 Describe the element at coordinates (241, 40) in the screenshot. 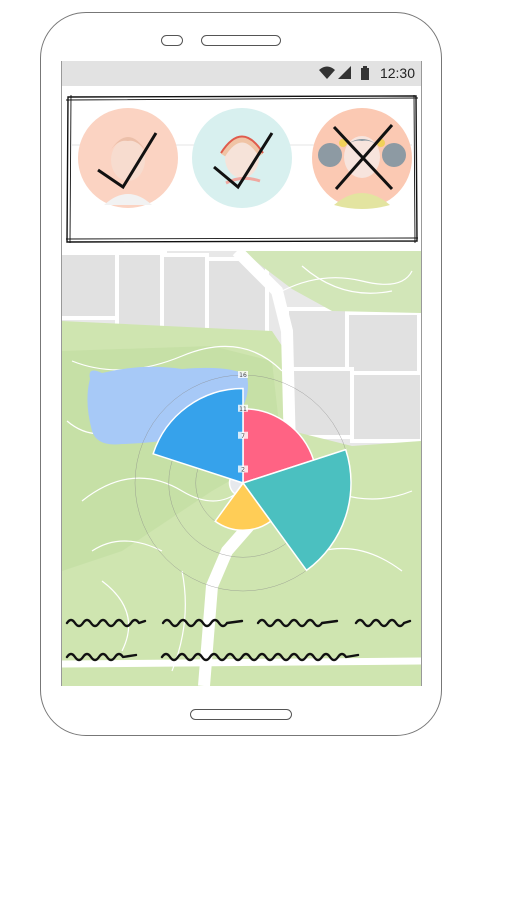

I see `earpiece-speaker` at that location.